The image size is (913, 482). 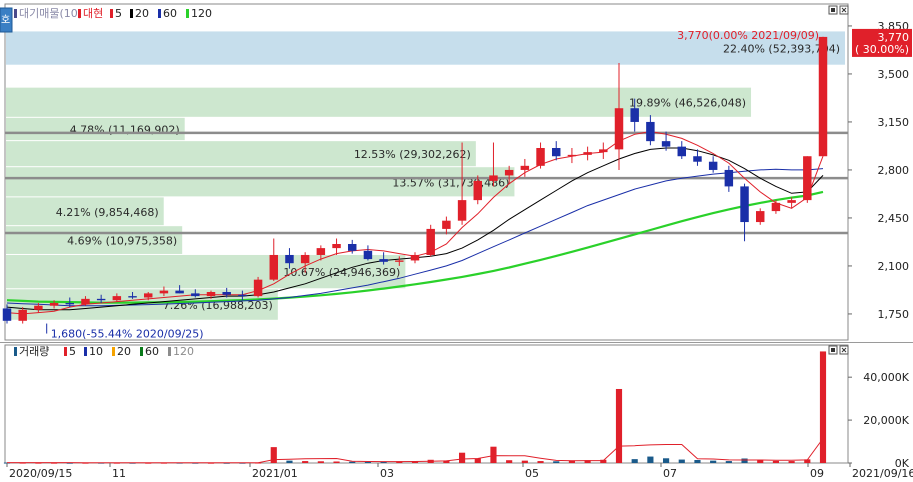 I want to click on volume-profile-band: 4.21% (9,854,468), so click(x=85, y=211).